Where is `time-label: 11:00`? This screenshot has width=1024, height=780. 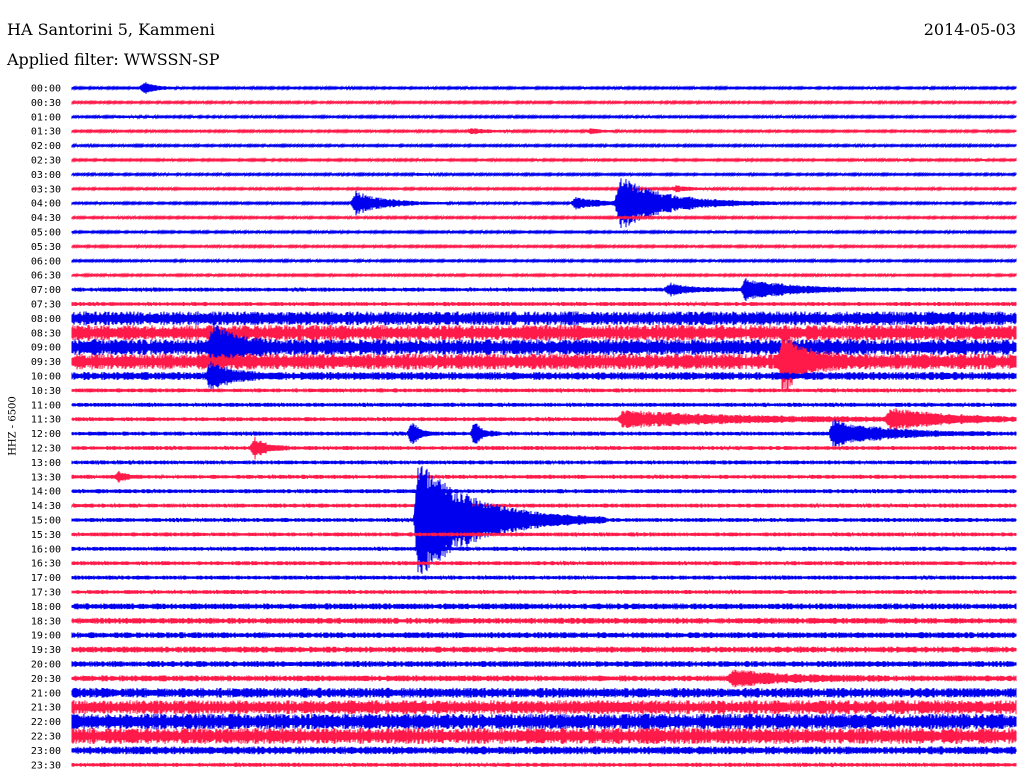
time-label: 11:00 is located at coordinates (46, 405).